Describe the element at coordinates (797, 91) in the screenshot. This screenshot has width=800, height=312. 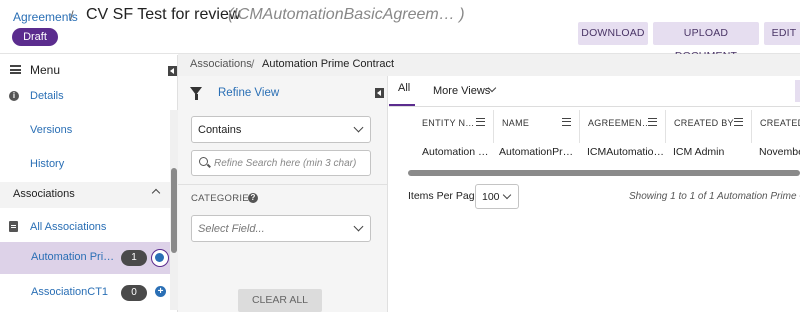
I see `toolbar-button-partial` at that location.